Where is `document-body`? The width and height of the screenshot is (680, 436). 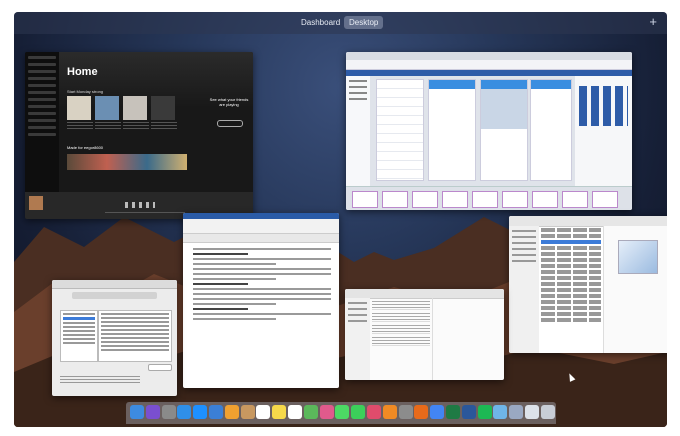 document-body is located at coordinates (262, 313).